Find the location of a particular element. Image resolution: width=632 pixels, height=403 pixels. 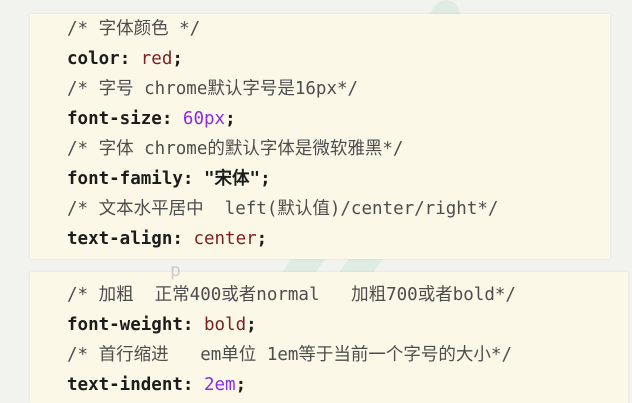

css-declaration-line: text-align: center; is located at coordinates (167, 239).